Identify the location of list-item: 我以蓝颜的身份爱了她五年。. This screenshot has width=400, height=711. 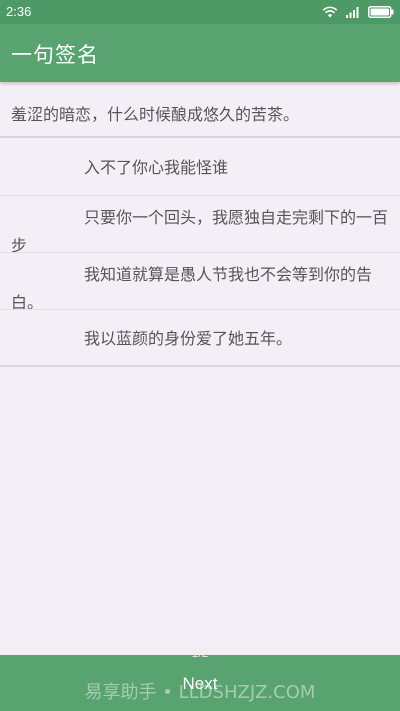
(200, 338).